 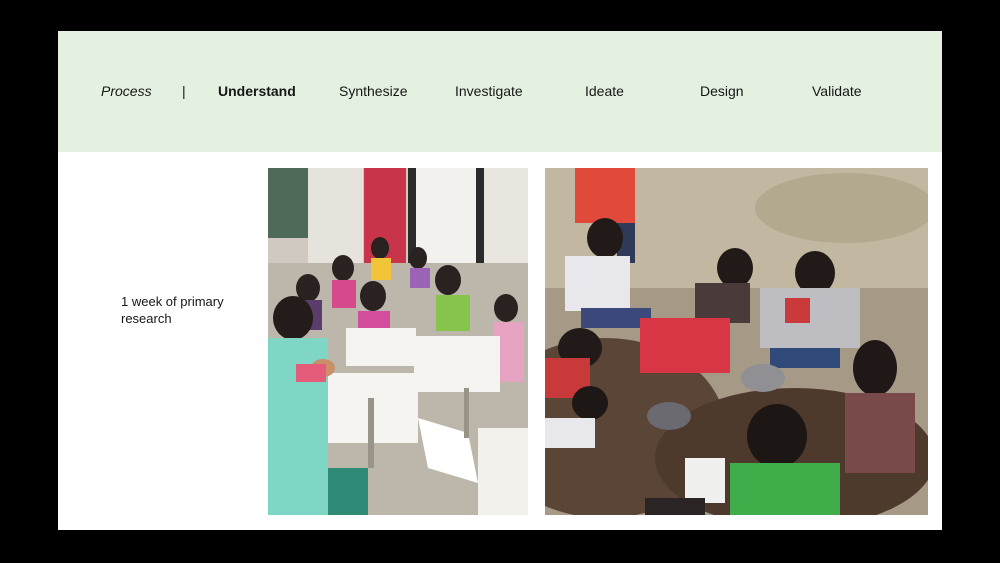 What do you see at coordinates (837, 91) in the screenshot?
I see `nav-step-validate: Validate` at bounding box center [837, 91].